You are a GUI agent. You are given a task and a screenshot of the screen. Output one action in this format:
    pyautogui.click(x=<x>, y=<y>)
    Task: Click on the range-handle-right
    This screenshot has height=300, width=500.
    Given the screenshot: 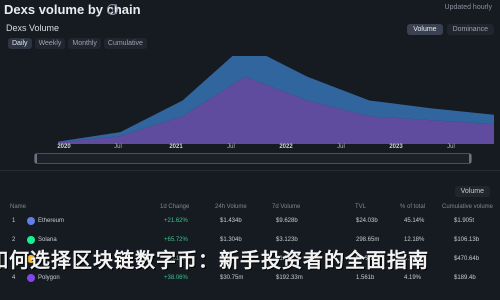 What is the action you would take?
    pyautogui.click(x=470, y=158)
    